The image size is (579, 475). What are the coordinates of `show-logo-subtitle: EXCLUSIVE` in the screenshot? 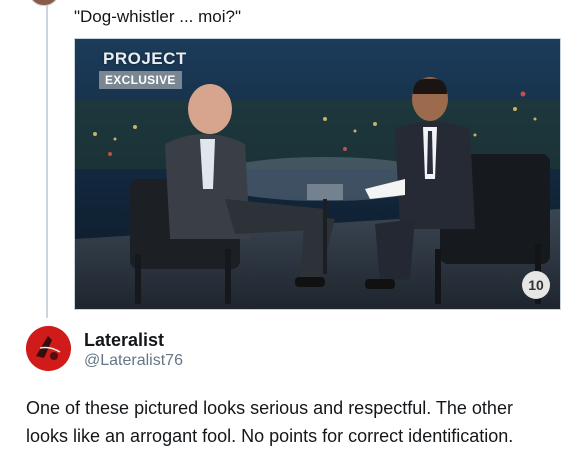 It's located at (140, 80).